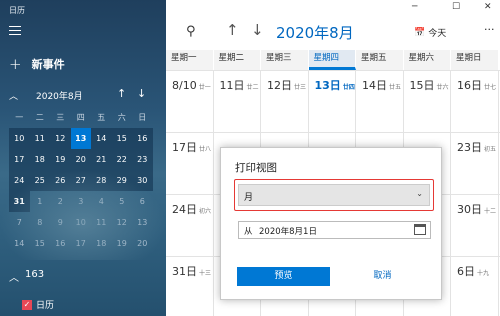  I want to click on new-event-label: 新事件, so click(48, 64).